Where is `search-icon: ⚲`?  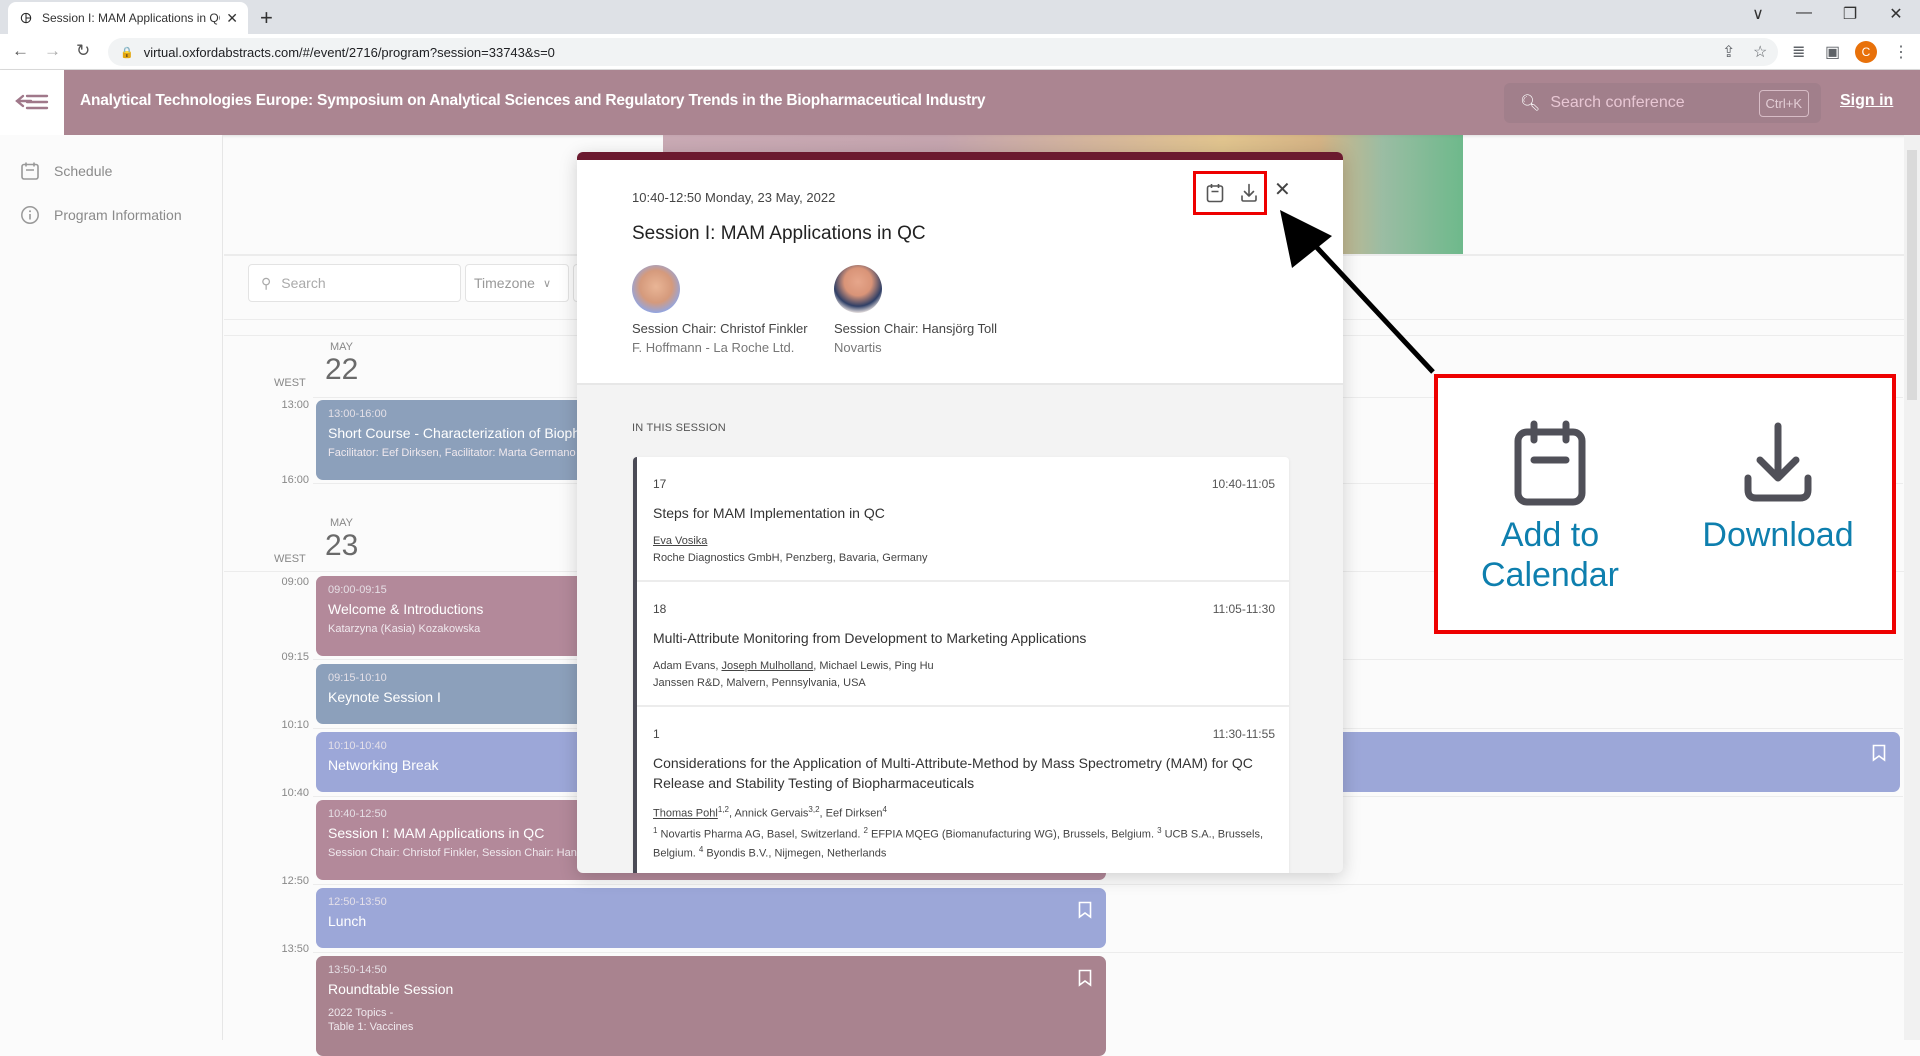 search-icon: ⚲ is located at coordinates (266, 282).